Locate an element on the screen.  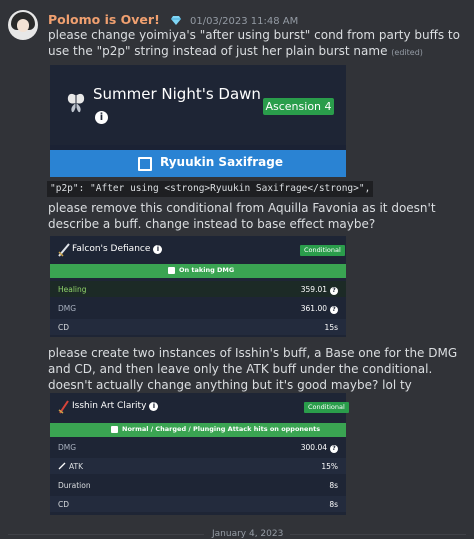
message-timestamp: 01/03/2023 11:48 AM is located at coordinates (244, 21).